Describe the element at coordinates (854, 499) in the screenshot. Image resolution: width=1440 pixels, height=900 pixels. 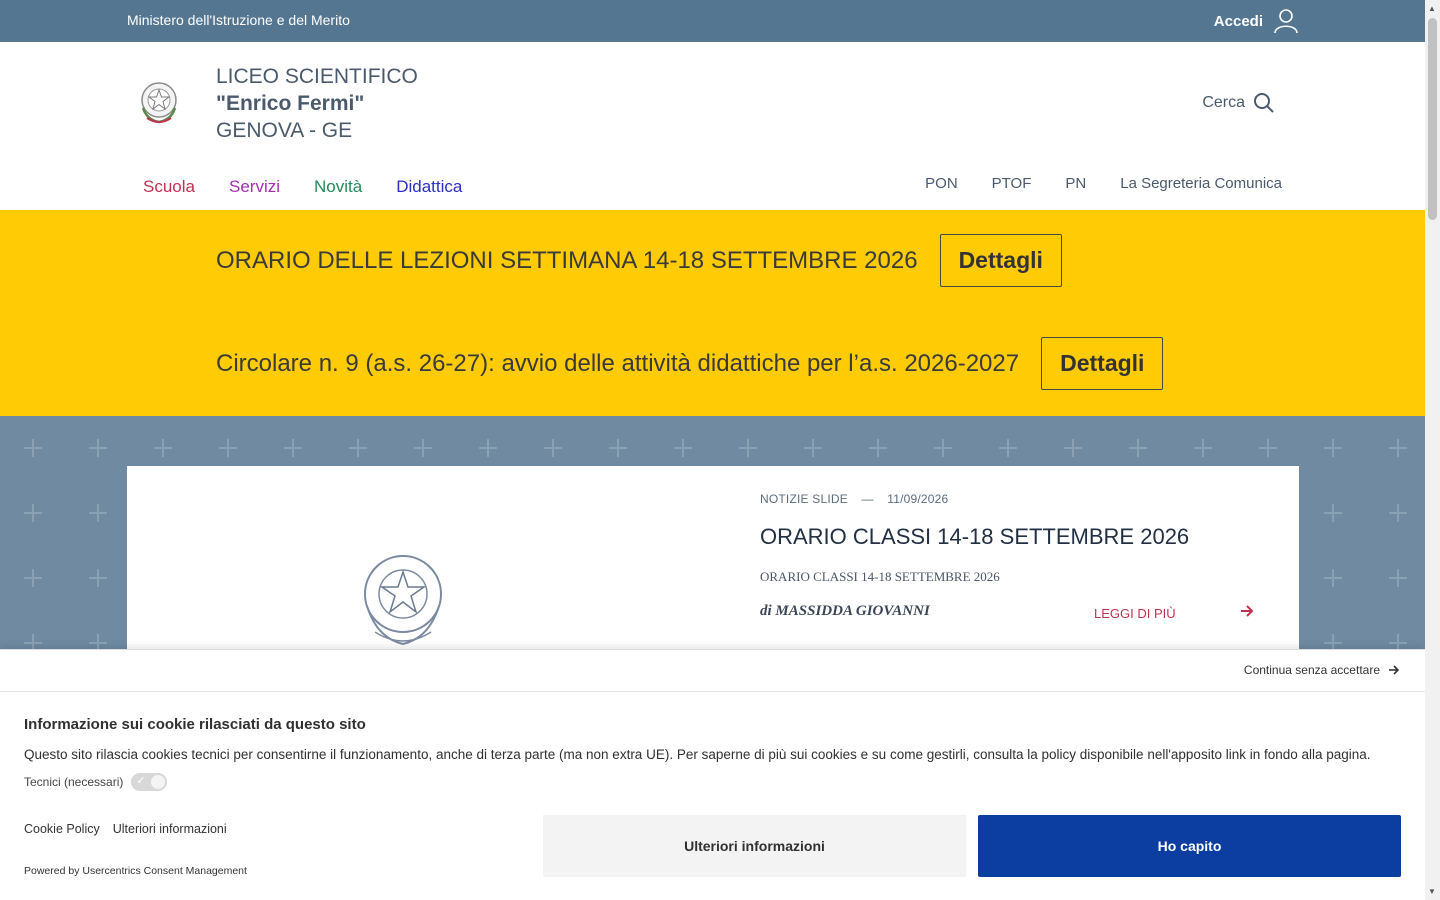
I see `news-meta: NOTIZIE SLIDE — 11/09/2026` at that location.